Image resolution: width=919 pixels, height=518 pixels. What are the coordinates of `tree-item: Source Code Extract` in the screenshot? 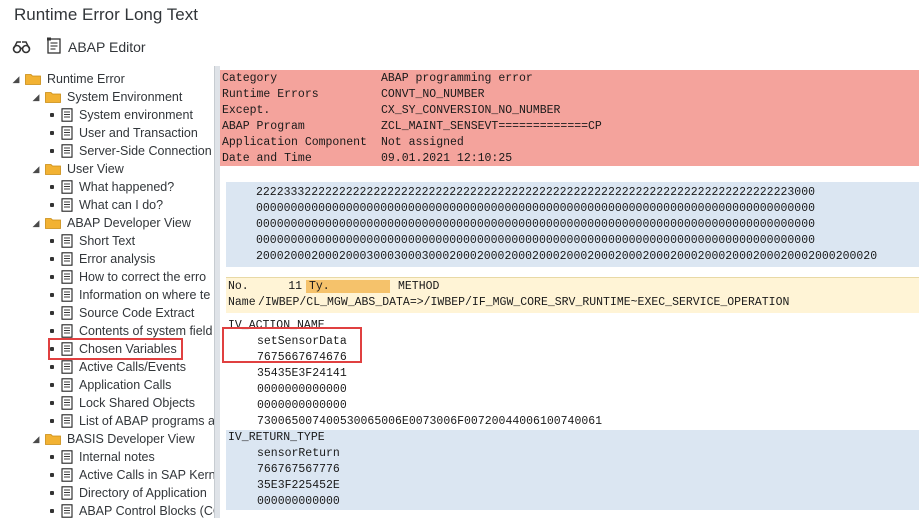 It's located at (122, 313).